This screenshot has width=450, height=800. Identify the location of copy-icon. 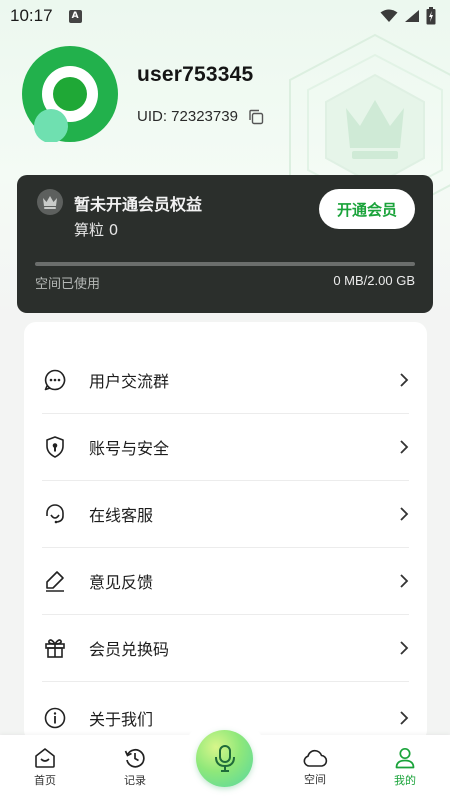
(256, 117).